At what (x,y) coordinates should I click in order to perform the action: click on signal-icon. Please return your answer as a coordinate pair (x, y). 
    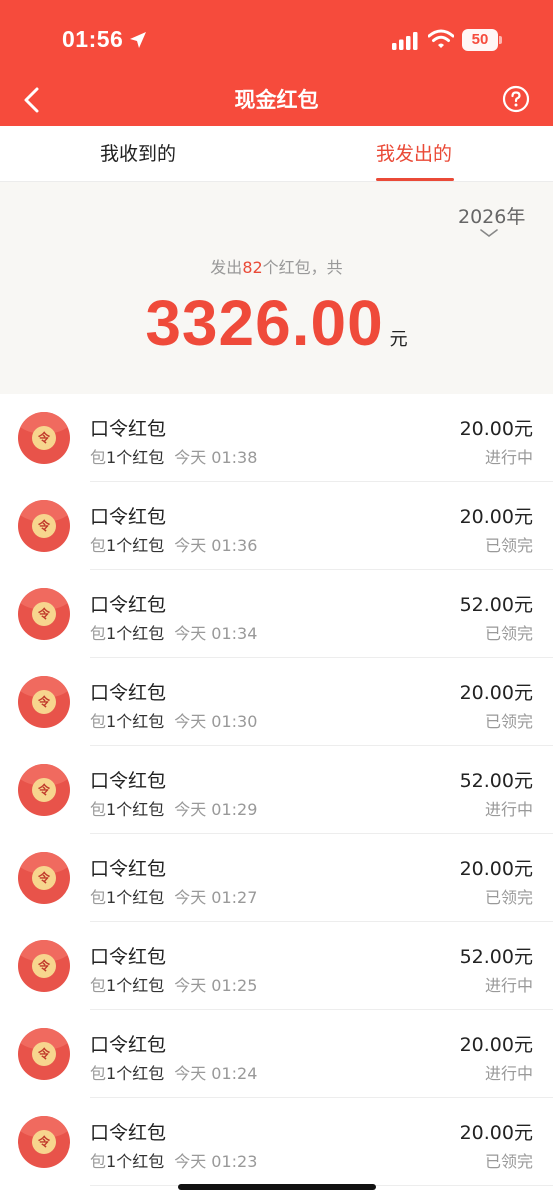
    Looking at the image, I should click on (405, 41).